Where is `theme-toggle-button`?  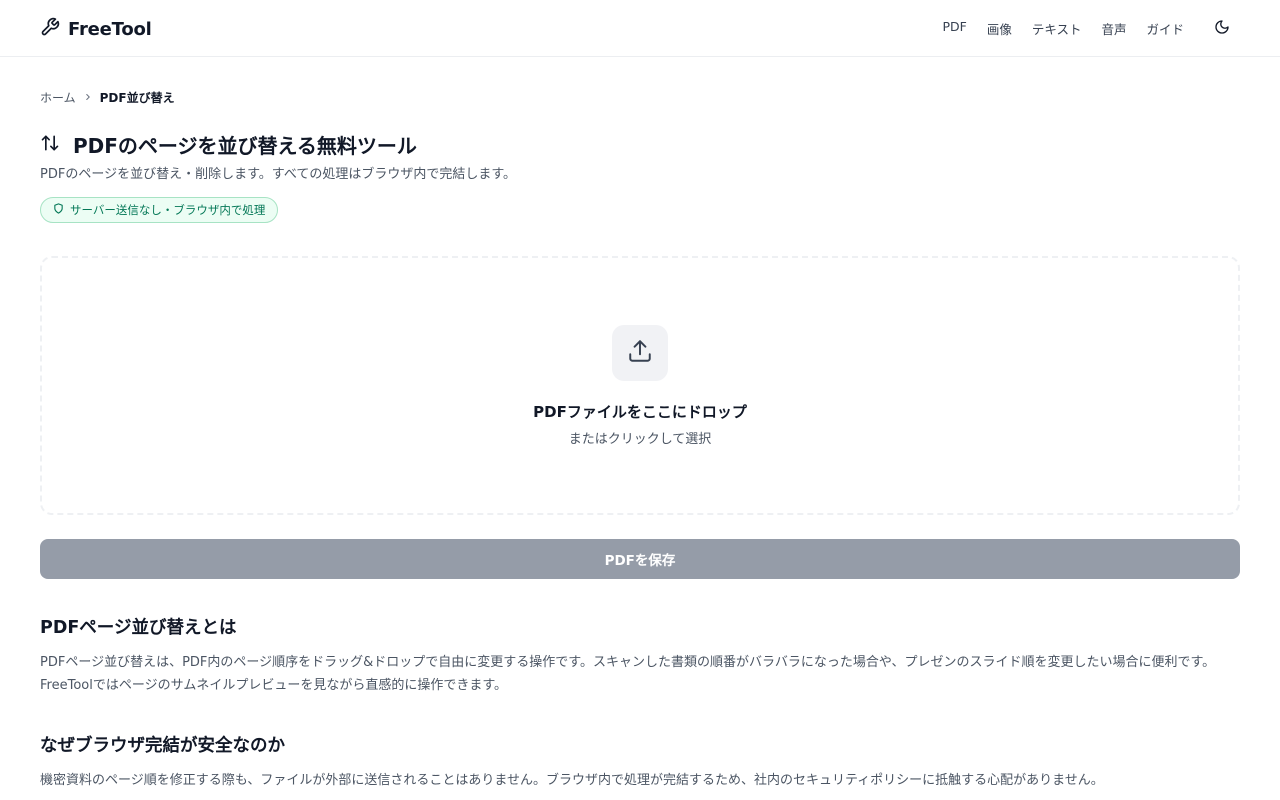
theme-toggle-button is located at coordinates (1222, 29).